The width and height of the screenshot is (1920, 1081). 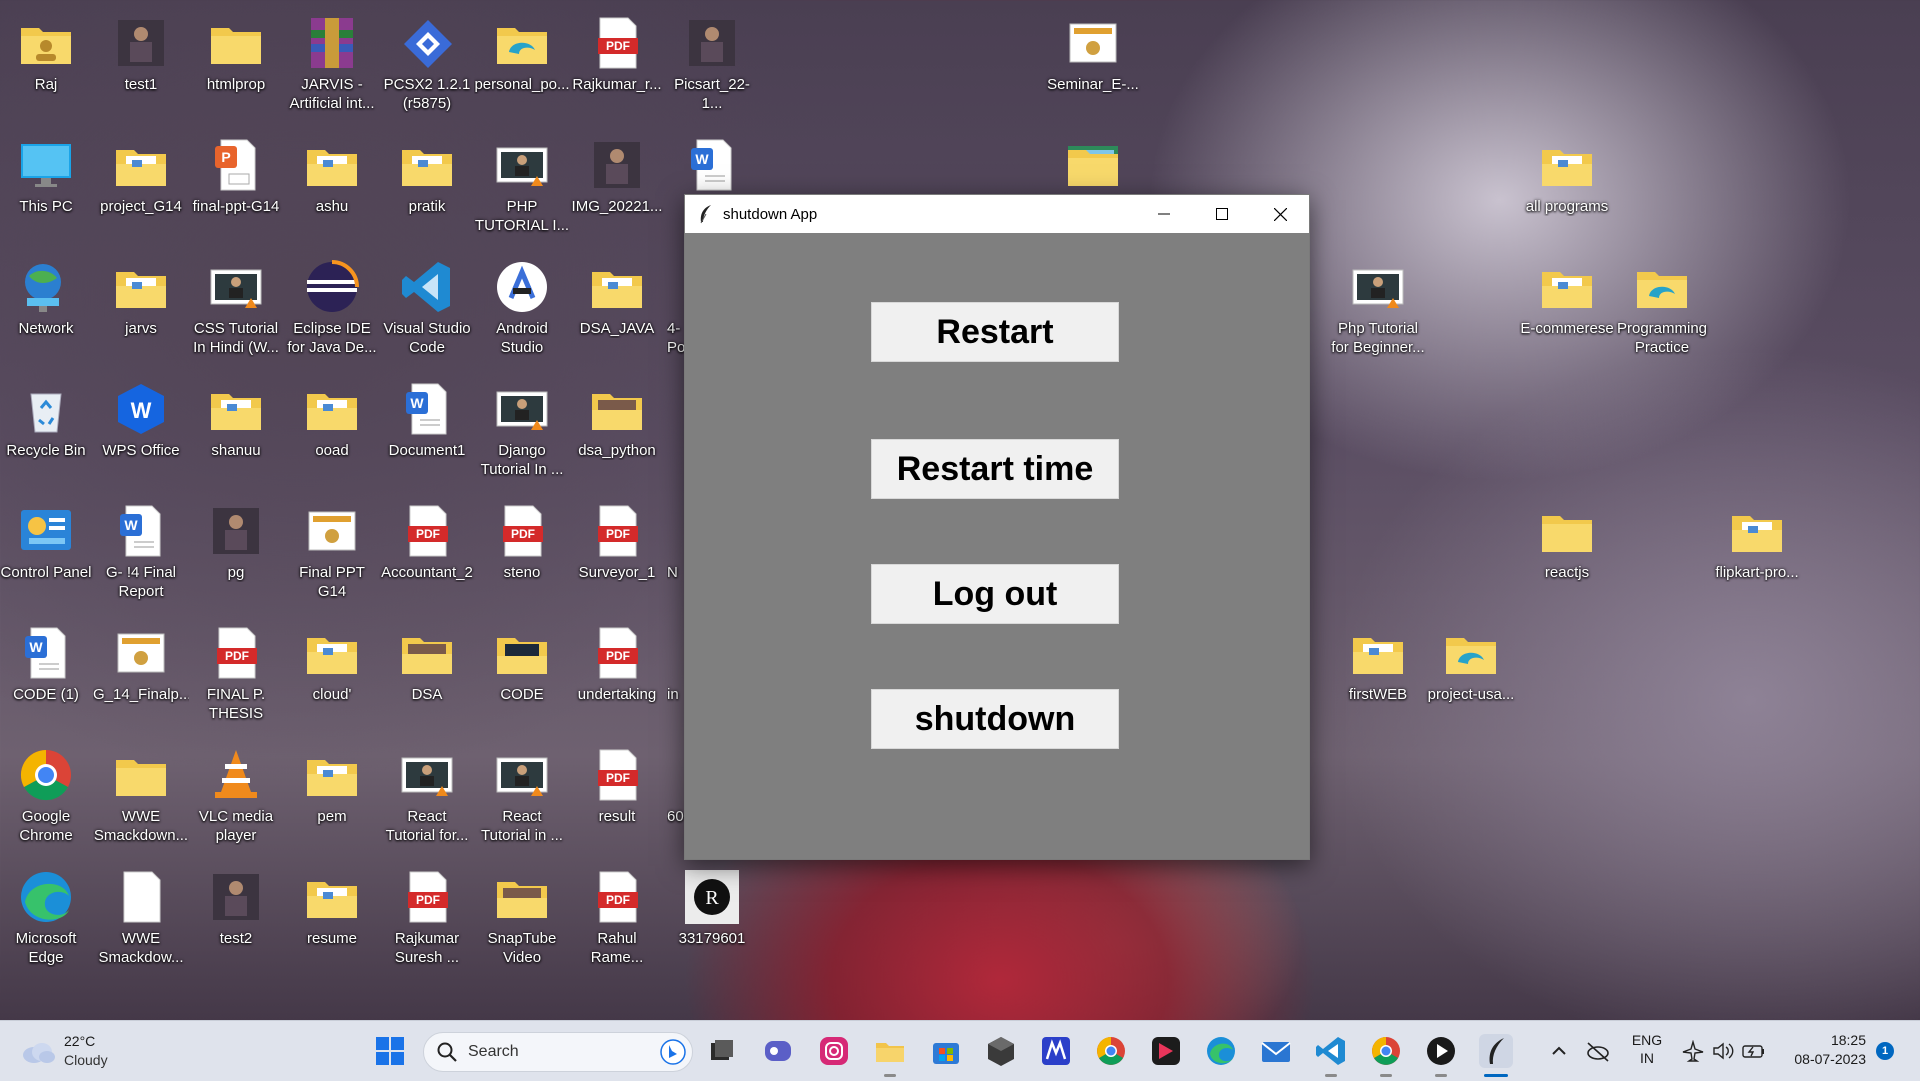 What do you see at coordinates (46, 187) in the screenshot?
I see `desktop-icon-this-pc: This PC` at bounding box center [46, 187].